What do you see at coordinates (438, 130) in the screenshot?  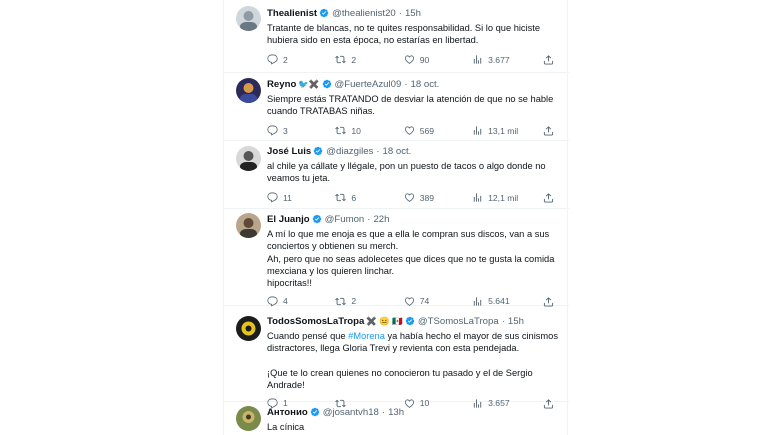 I see `like-button: 569` at bounding box center [438, 130].